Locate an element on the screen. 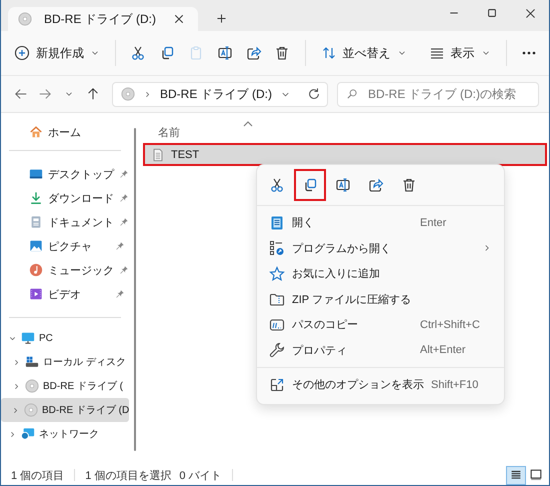  tree-item: PC is located at coordinates (65, 338).